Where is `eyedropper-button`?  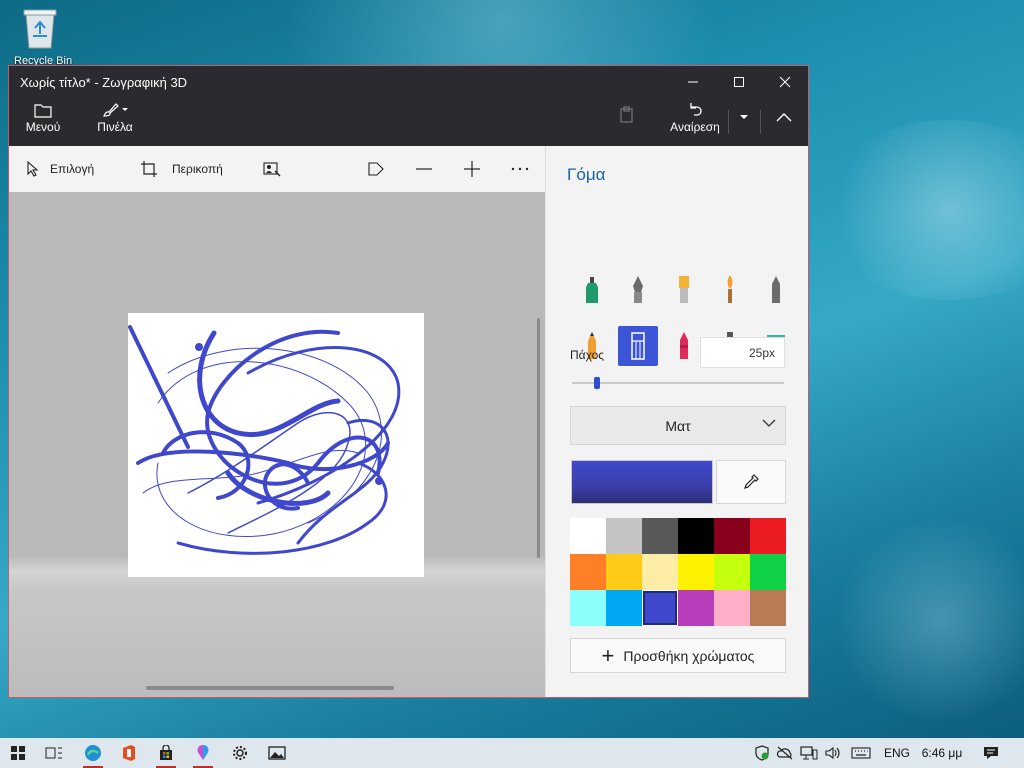
eyedropper-button is located at coordinates (751, 482).